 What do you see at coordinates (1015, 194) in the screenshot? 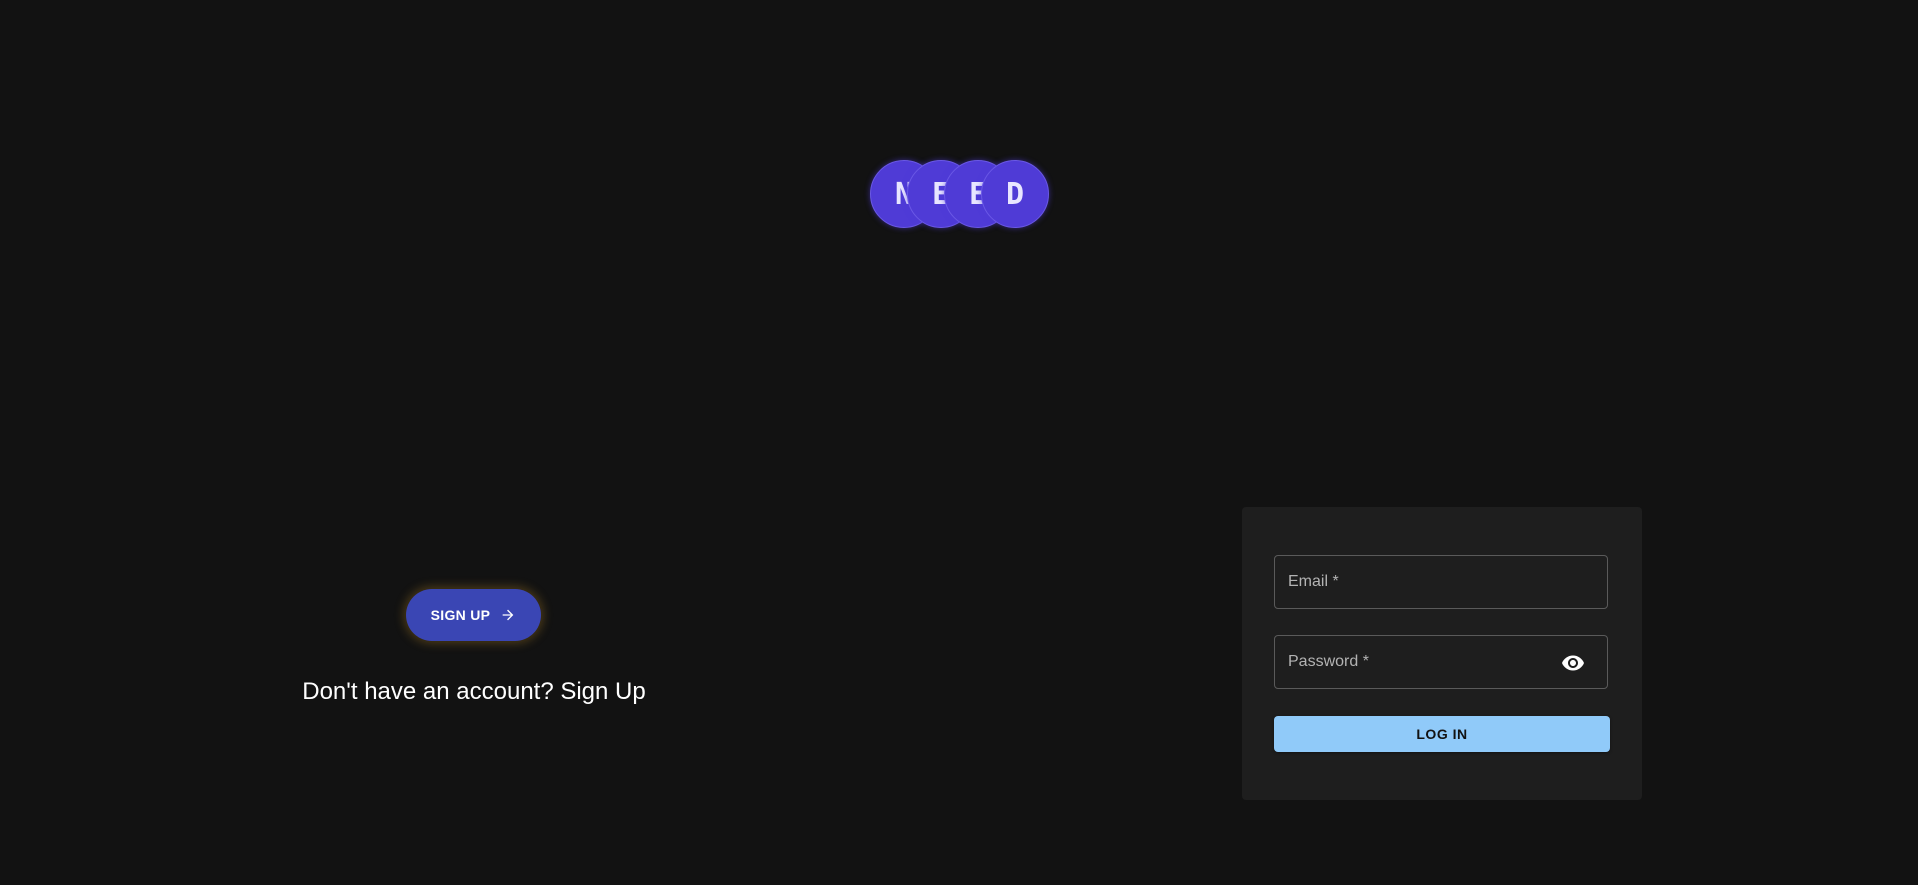
I see `logo-letter: D` at bounding box center [1015, 194].